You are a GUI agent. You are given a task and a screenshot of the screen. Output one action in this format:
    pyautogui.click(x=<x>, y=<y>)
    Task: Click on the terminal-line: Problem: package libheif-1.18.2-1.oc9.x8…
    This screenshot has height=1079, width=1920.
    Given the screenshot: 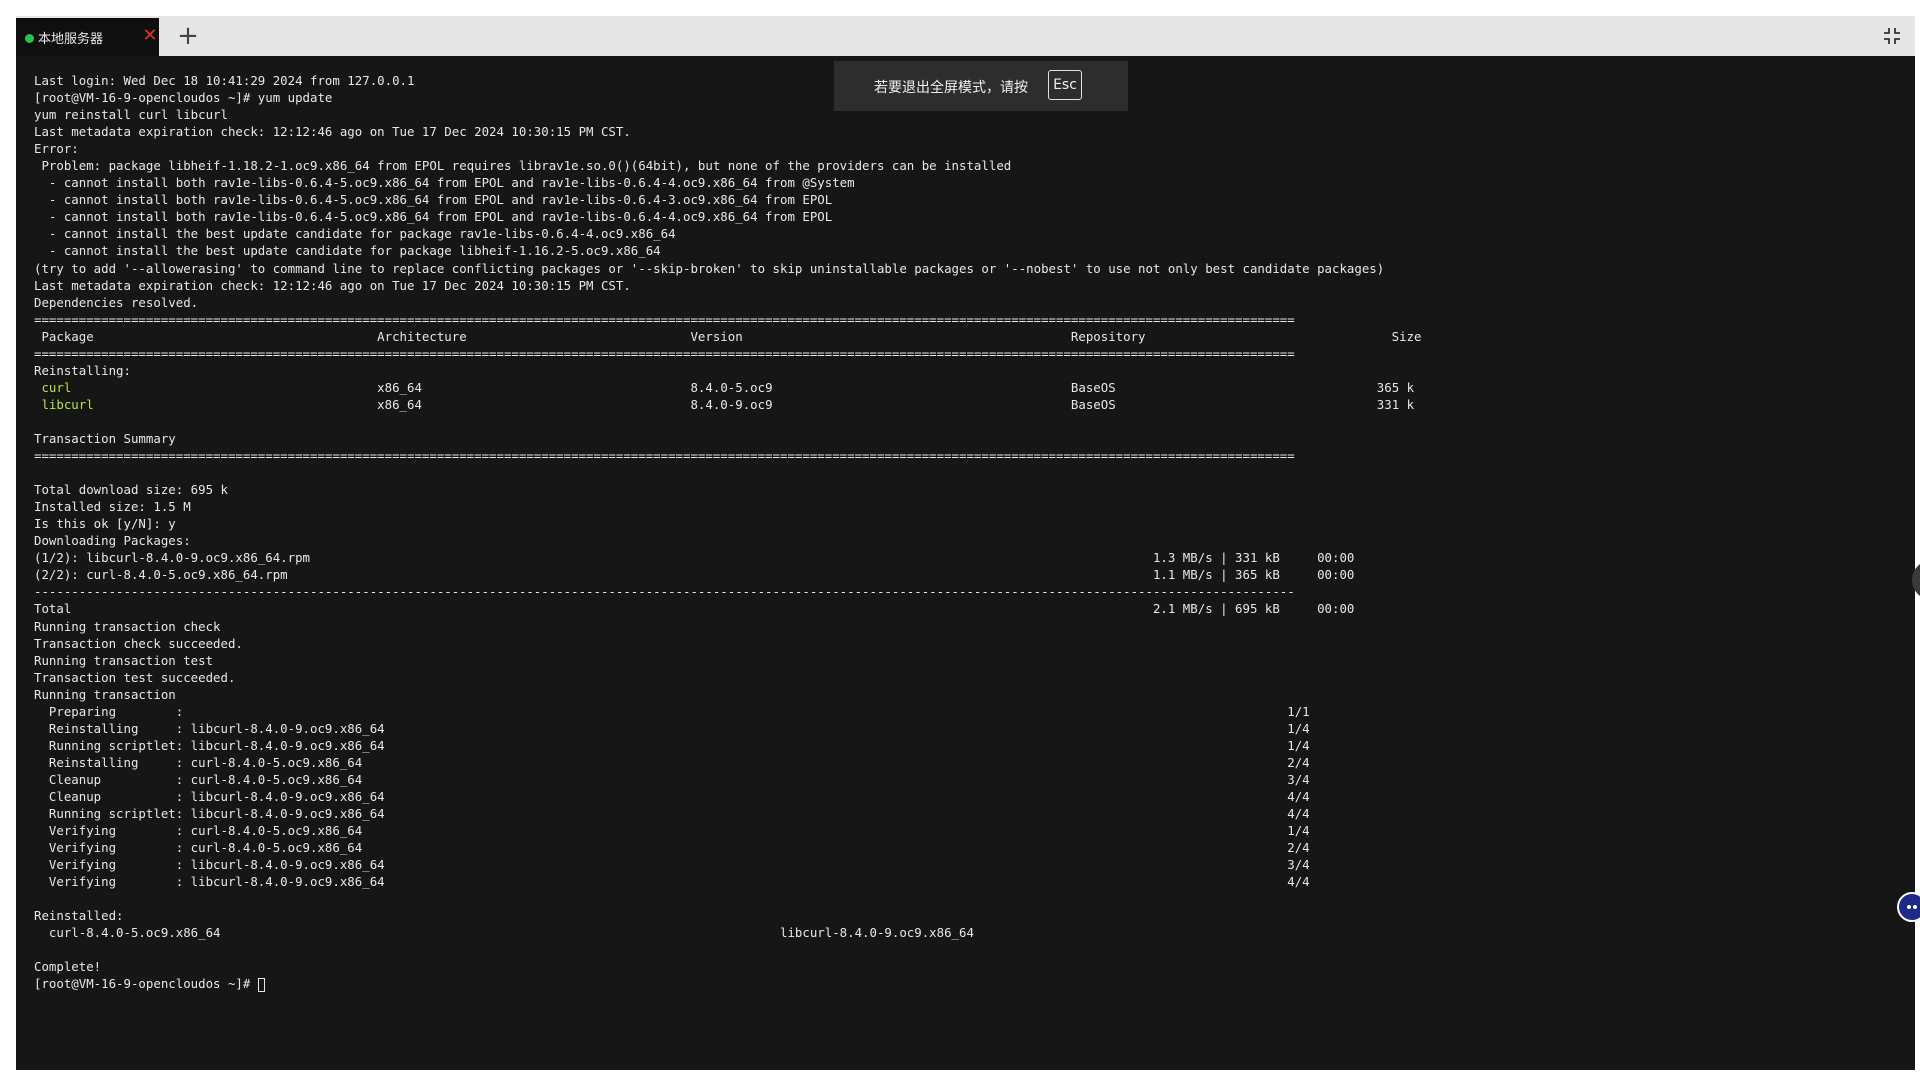 What is the action you would take?
    pyautogui.click(x=523, y=166)
    